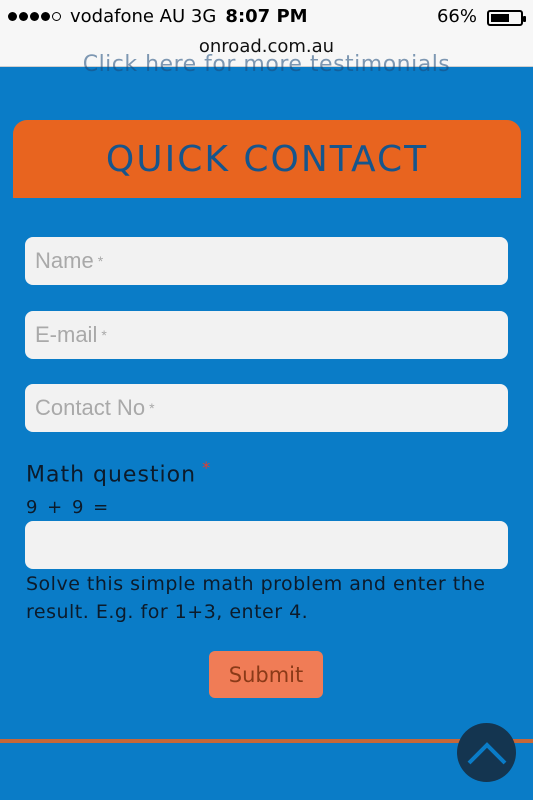  I want to click on contact-placeholder: Contact No, so click(90, 407).